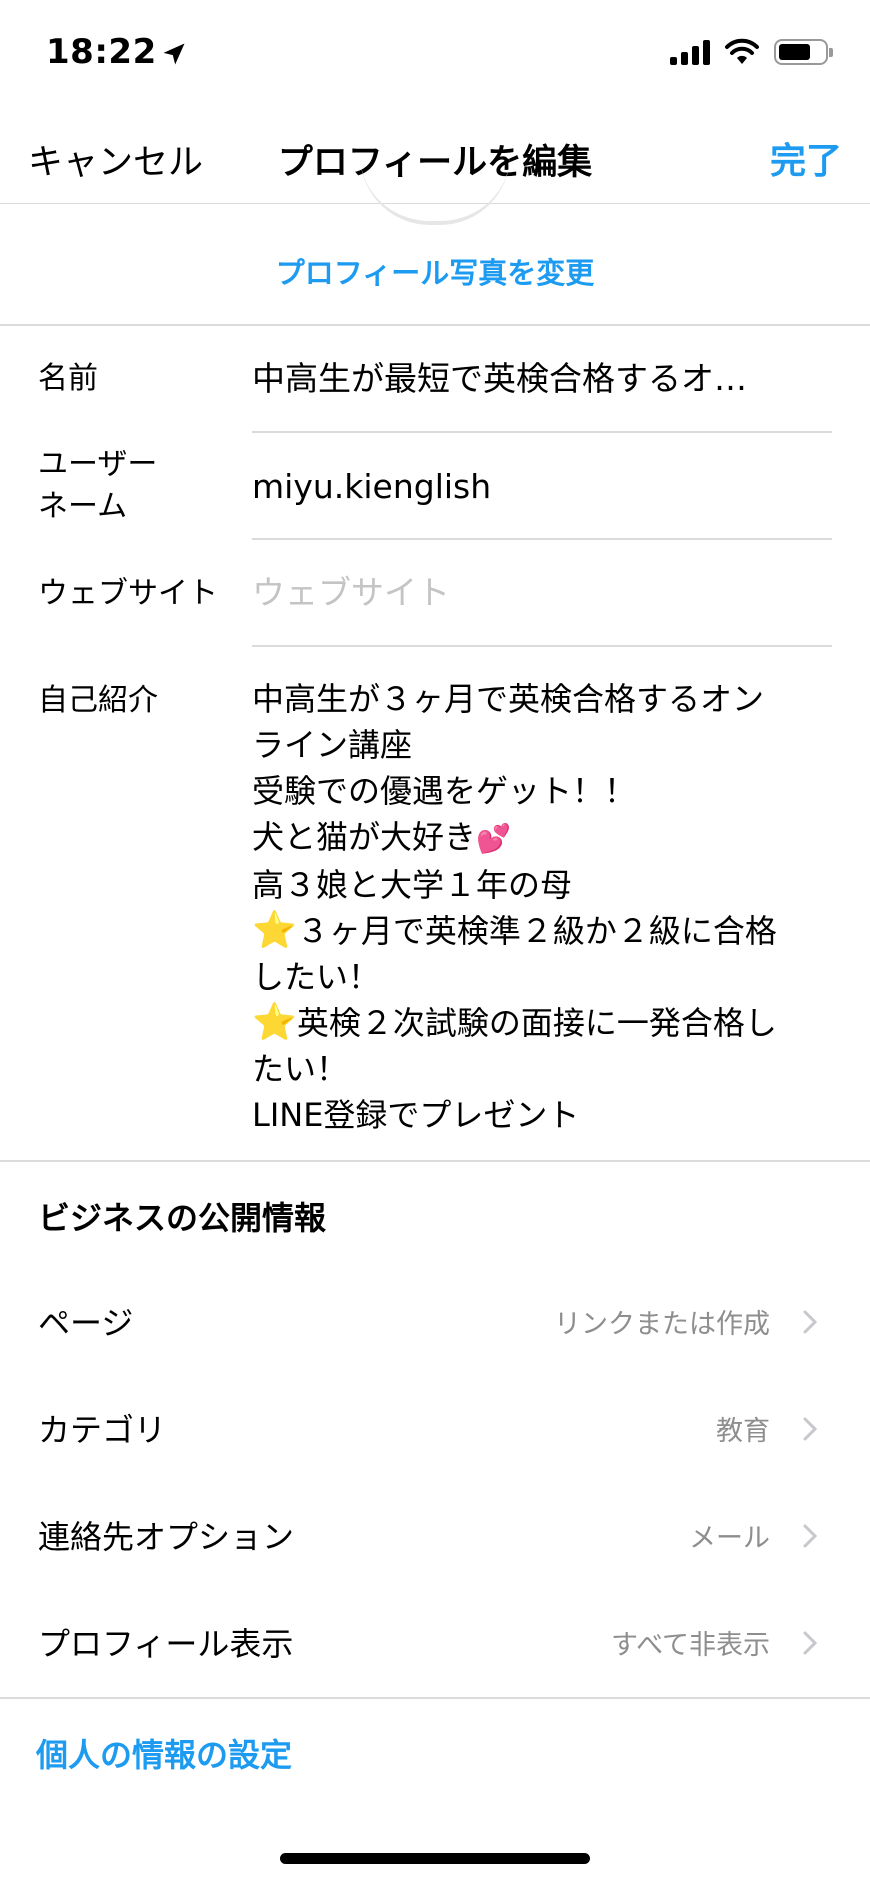  I want to click on cellular-signal-icon, so click(690, 52).